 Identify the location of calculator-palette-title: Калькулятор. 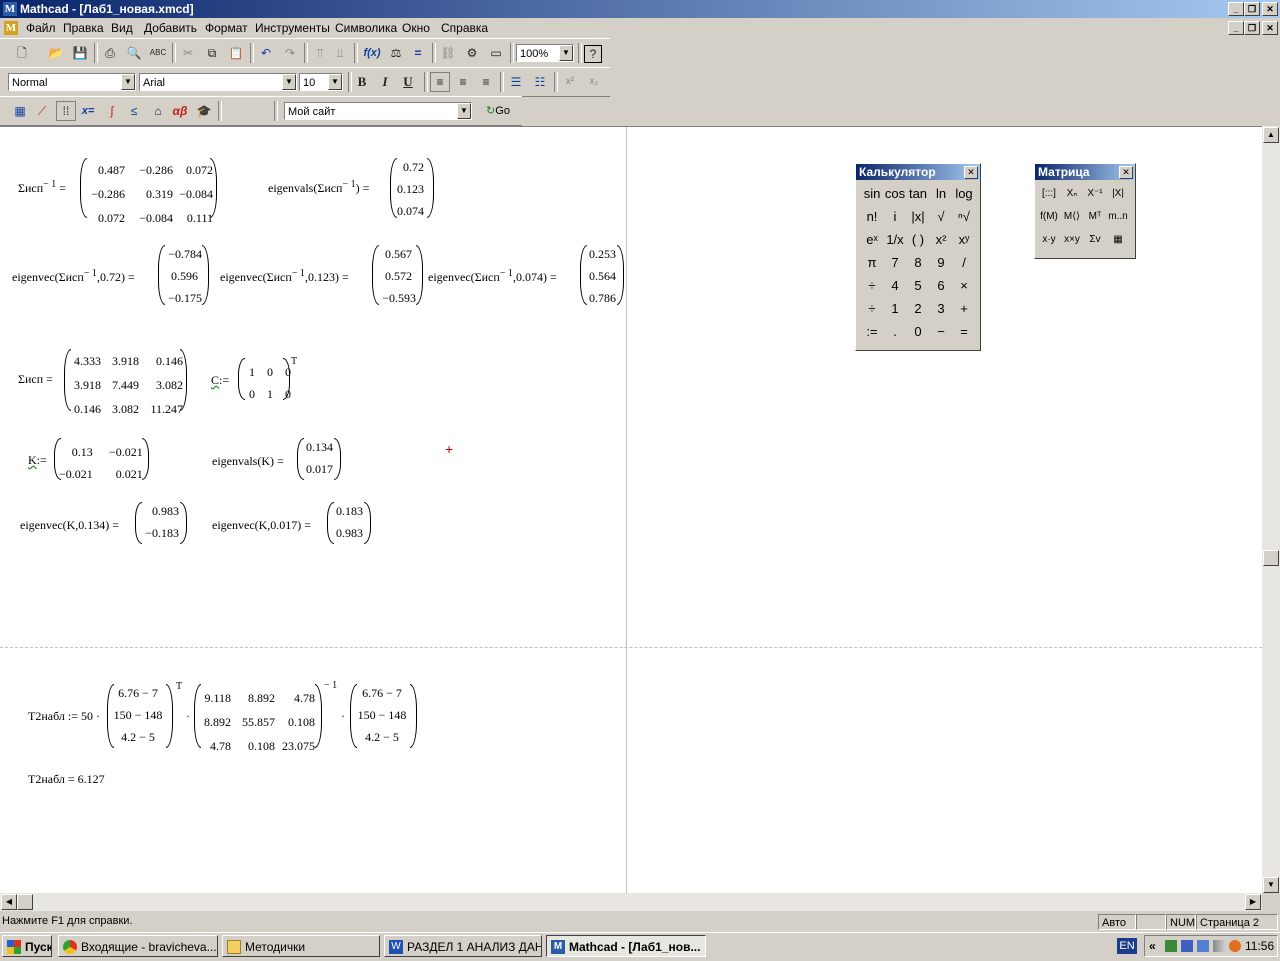
(918, 172).